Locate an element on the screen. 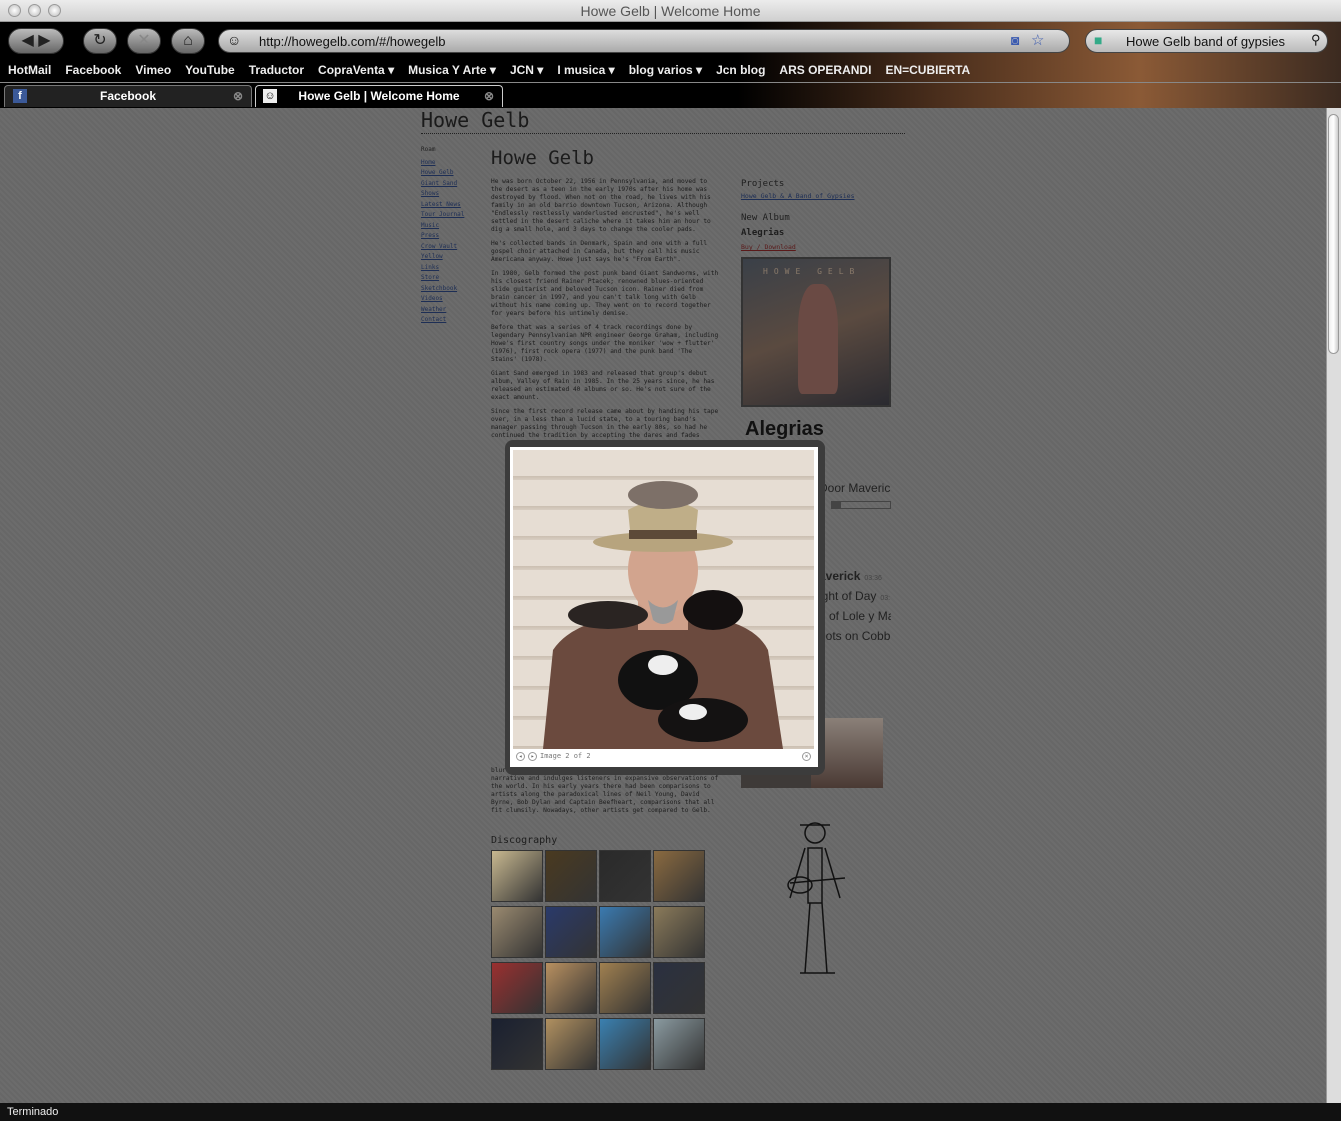 Image resolution: width=1341 pixels, height=1121 pixels. man-with-kittens-photo is located at coordinates (663, 615).